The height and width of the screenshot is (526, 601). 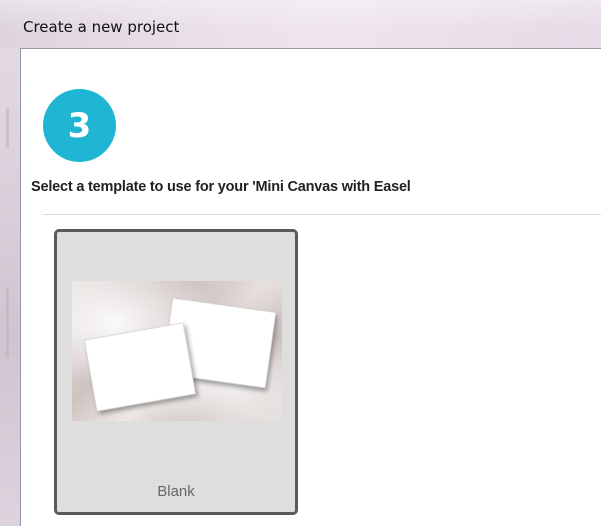 I want to click on template-label: Blank, so click(x=176, y=491).